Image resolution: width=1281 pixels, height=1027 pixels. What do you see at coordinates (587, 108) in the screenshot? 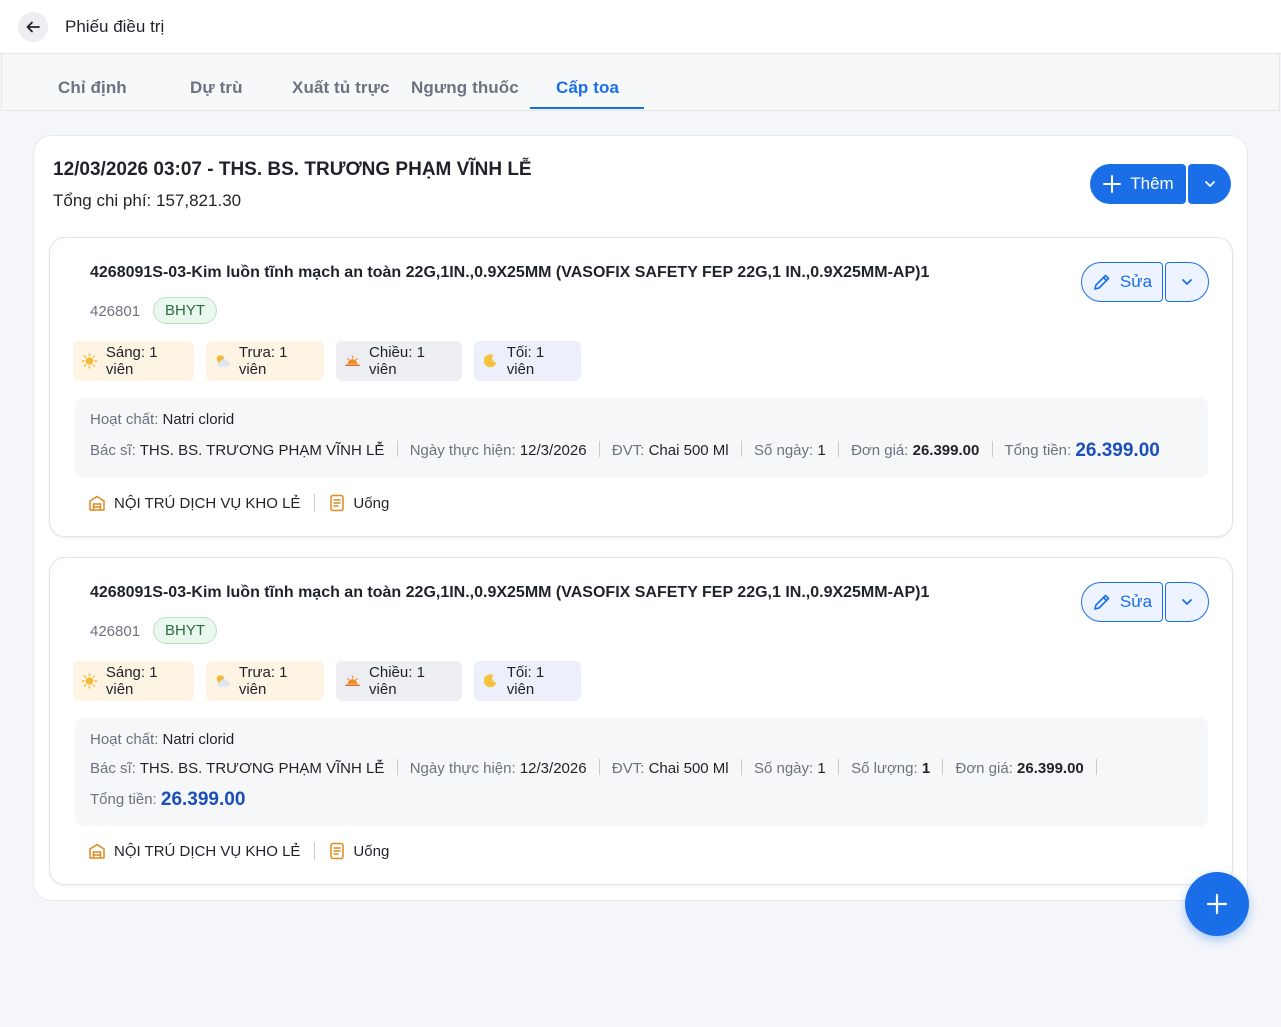
I see `active-tab-indicator` at bounding box center [587, 108].